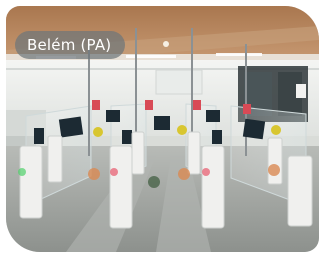 The width and height of the screenshot is (325, 258). What do you see at coordinates (70, 45) in the screenshot?
I see `location-label: Belém (PA)` at bounding box center [70, 45].